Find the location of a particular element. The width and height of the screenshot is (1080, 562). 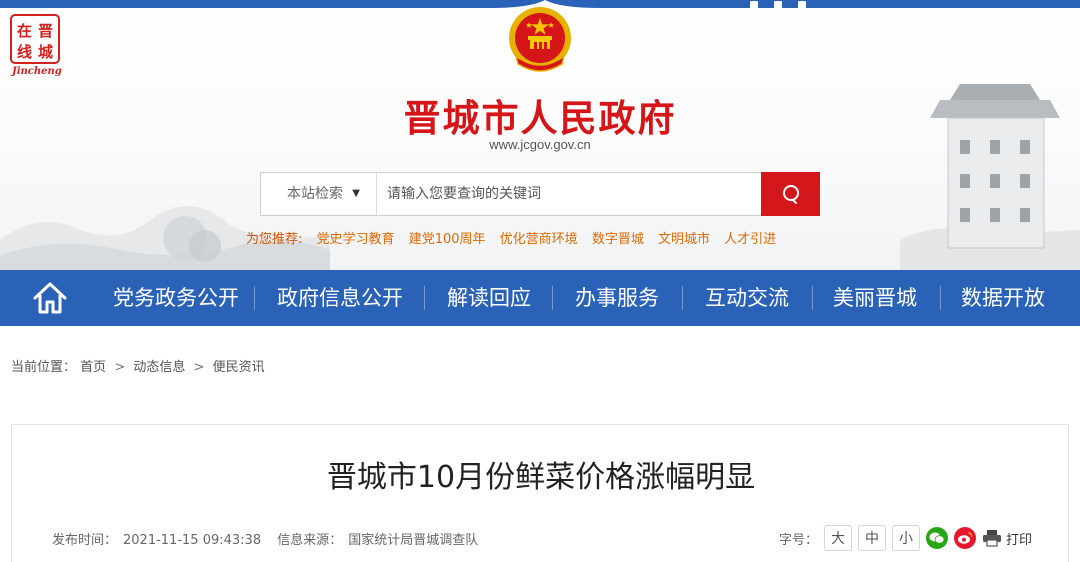

nav-home is located at coordinates (50, 298).